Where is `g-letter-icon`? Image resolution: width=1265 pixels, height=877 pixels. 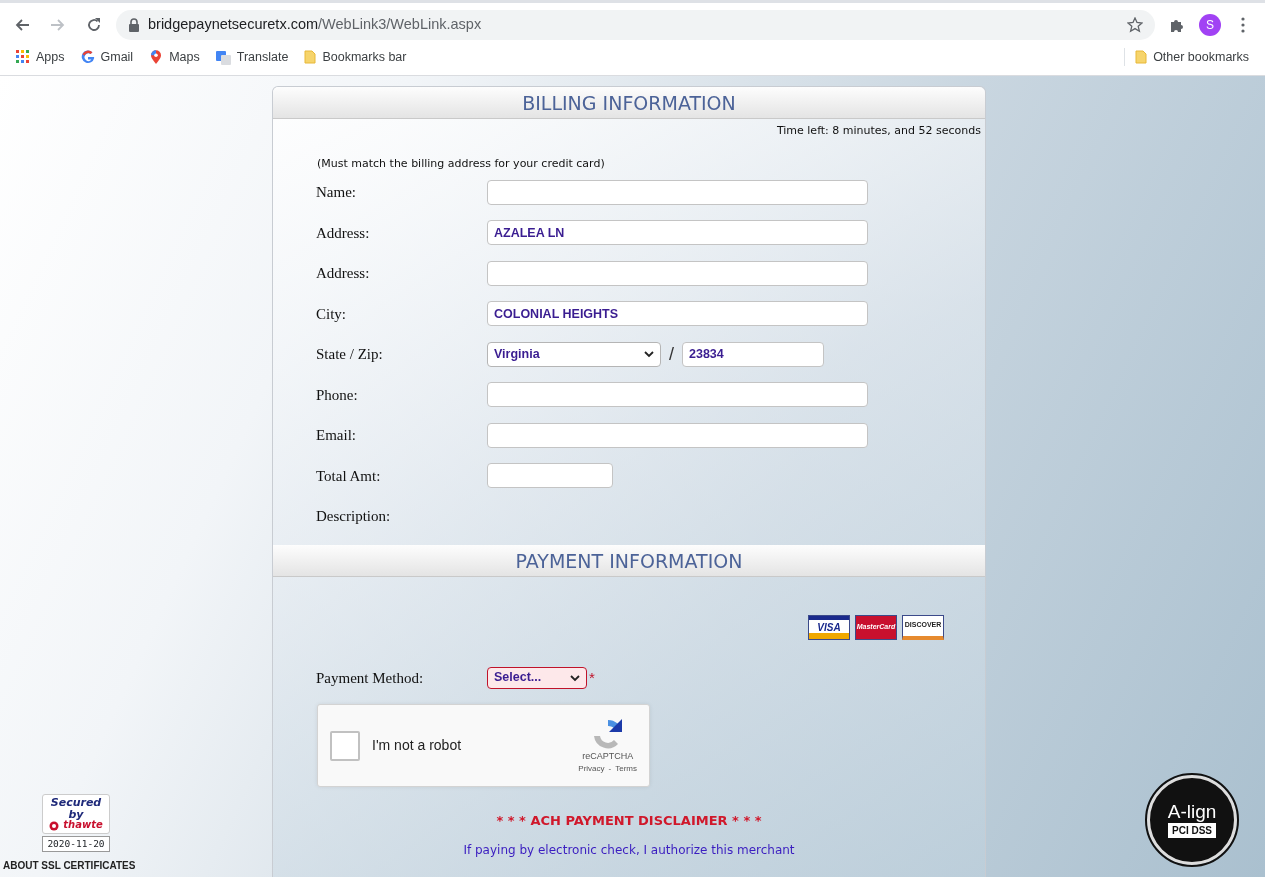 g-letter-icon is located at coordinates (87, 57).